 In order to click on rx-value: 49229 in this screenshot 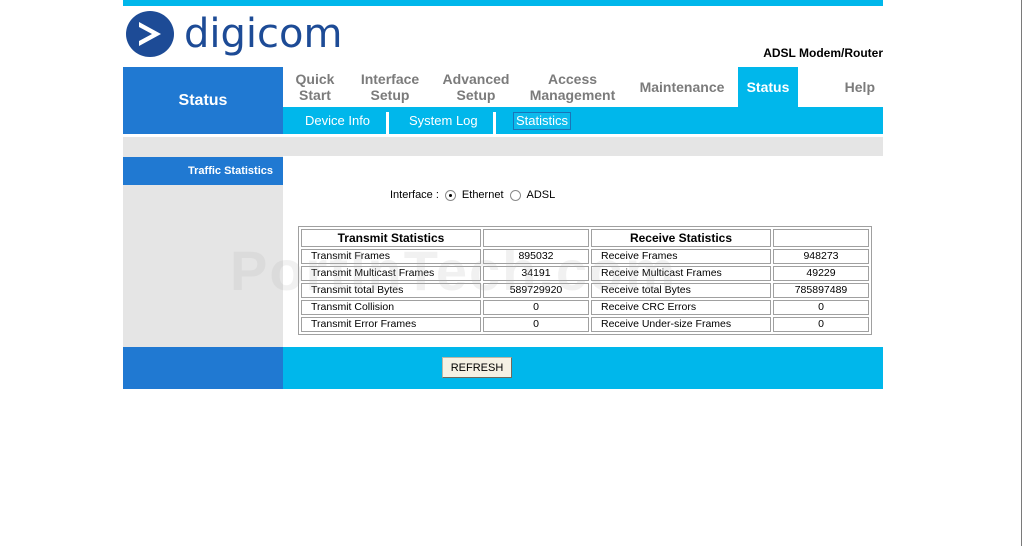, I will do `click(821, 273)`.